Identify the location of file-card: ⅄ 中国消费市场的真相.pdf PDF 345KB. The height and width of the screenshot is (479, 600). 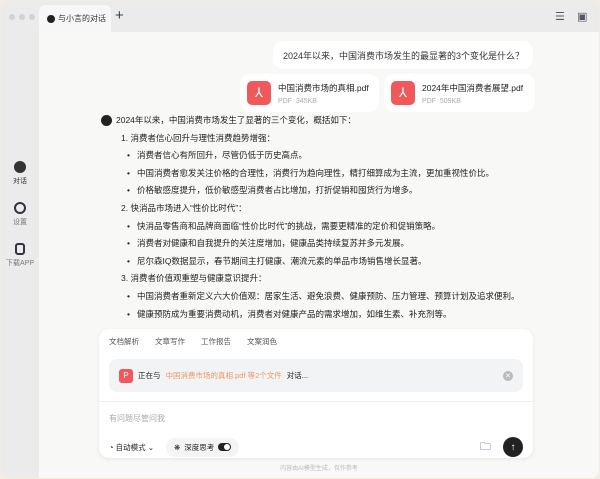
(309, 93).